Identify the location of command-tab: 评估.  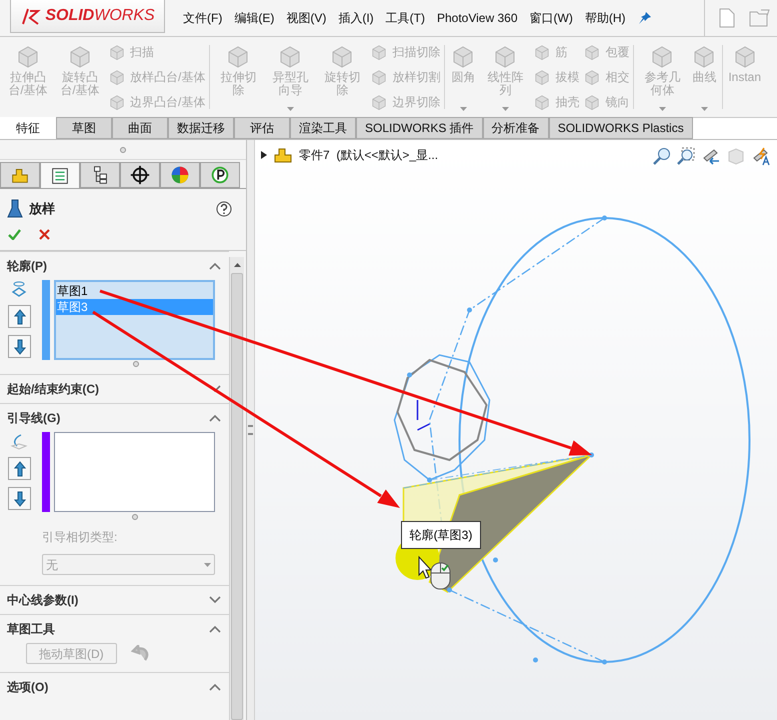
(262, 128).